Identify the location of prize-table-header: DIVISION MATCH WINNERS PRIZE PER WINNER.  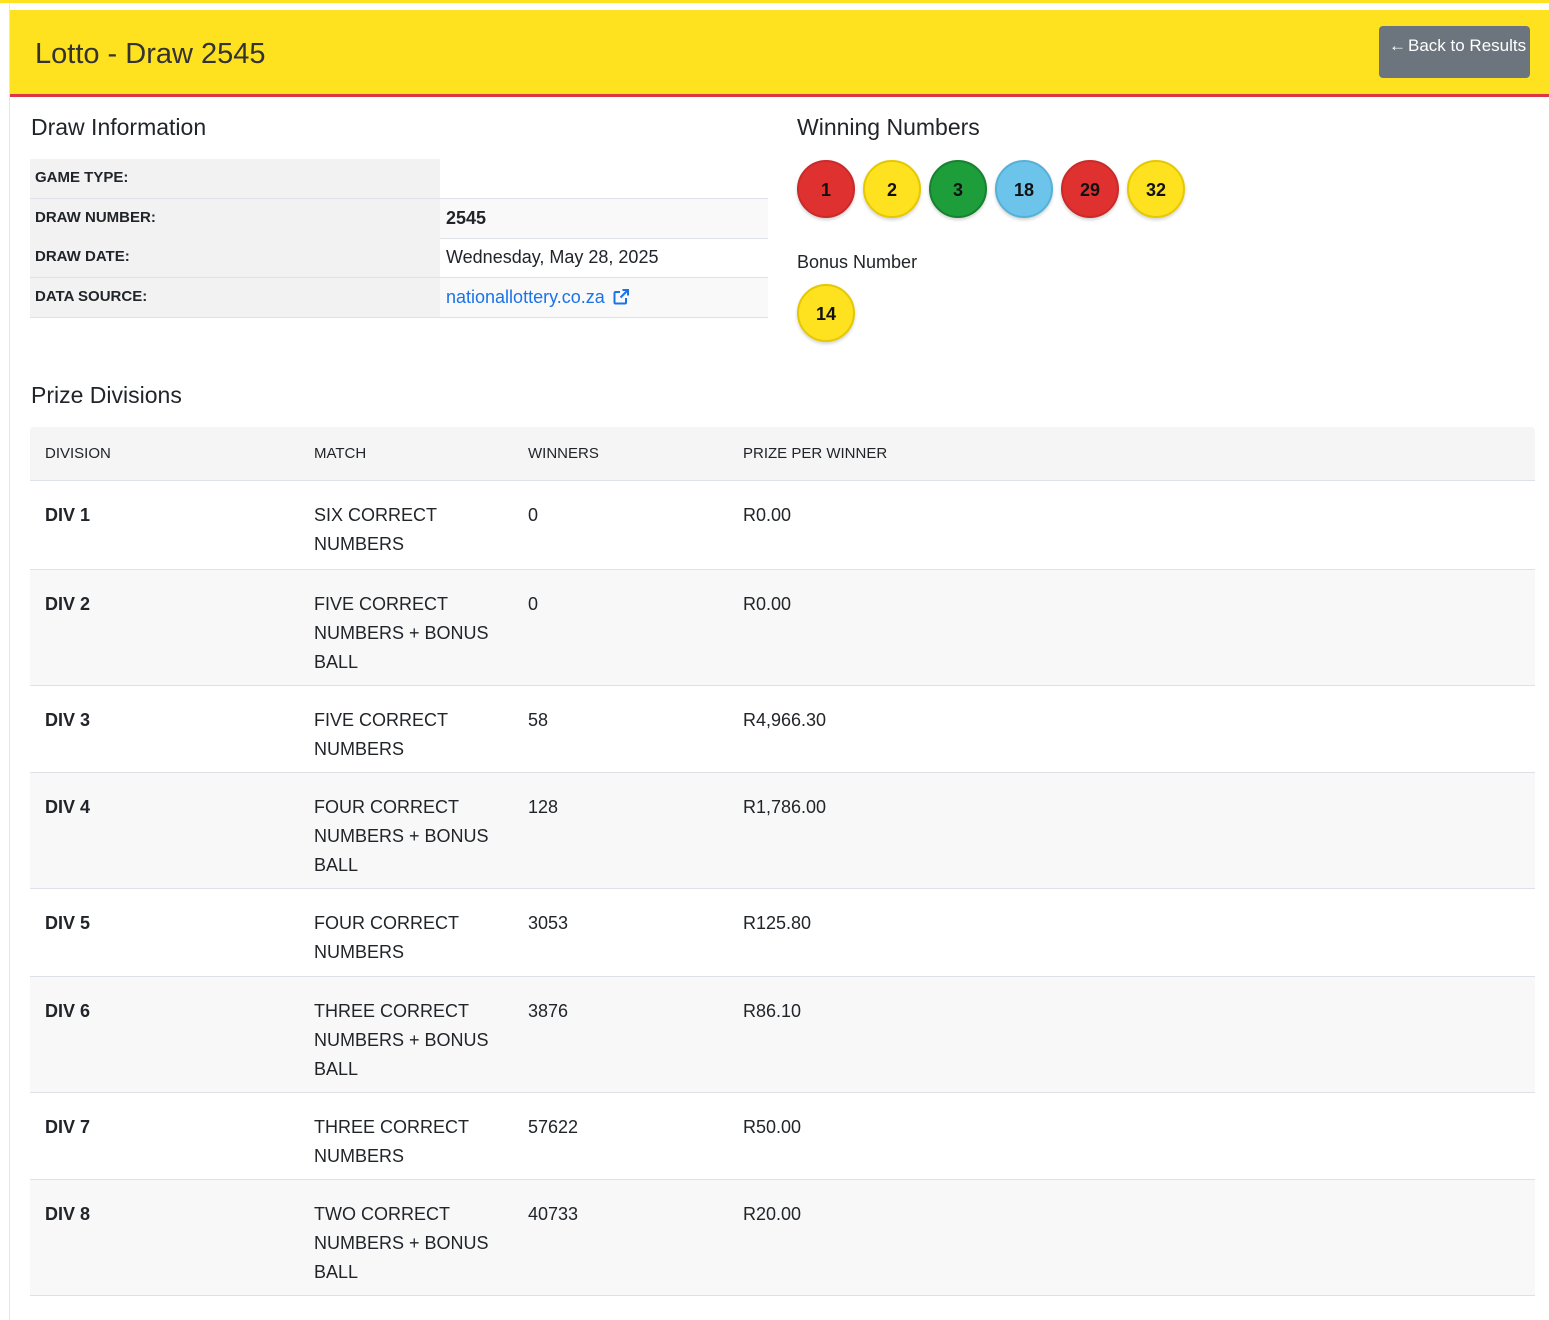
(782, 454).